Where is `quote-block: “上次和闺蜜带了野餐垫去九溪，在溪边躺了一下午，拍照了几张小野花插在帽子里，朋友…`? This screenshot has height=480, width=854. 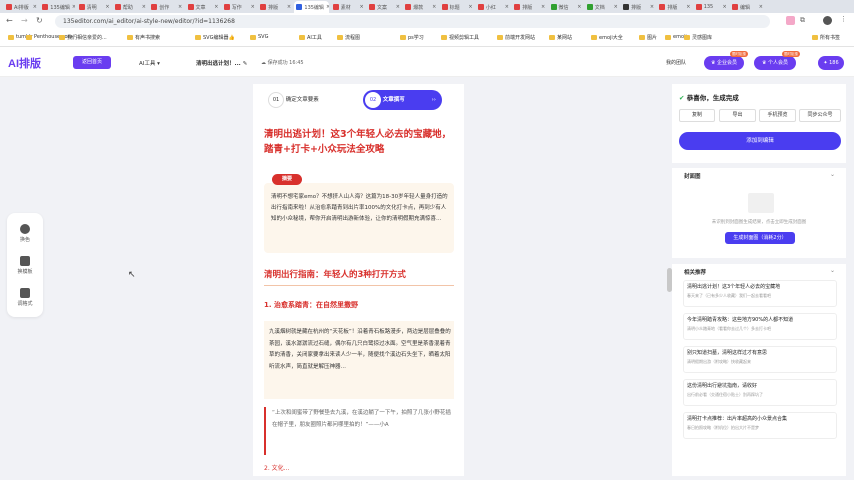 quote-block: “上次和闺蜜带了野餐垫去九溪，在溪边躺了一下午，拍照了几张小野花插在帽子里，朋友… is located at coordinates (359, 431).